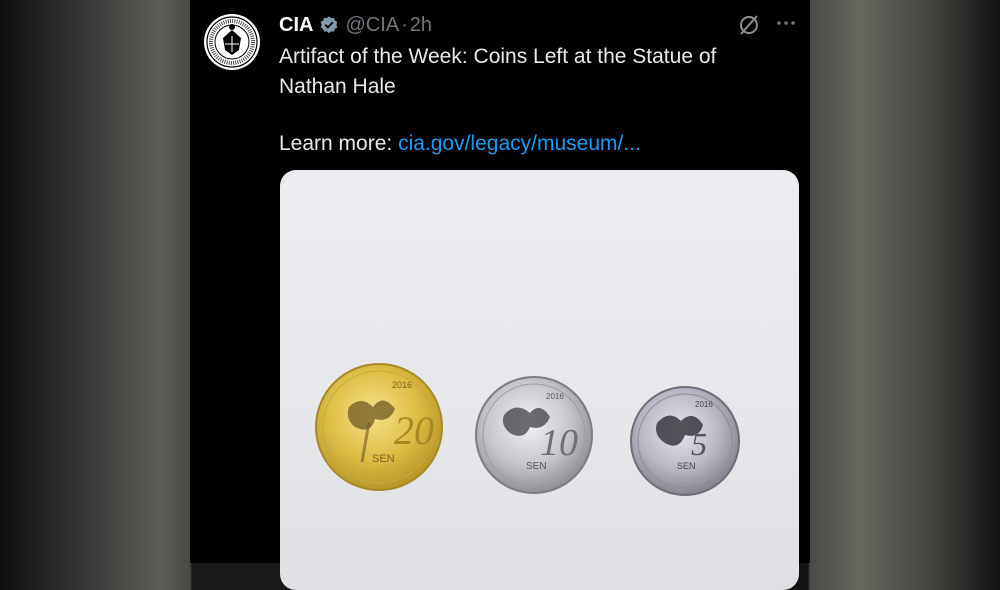  Describe the element at coordinates (686, 466) in the screenshot. I see `coin-5-unit: SEN` at that location.